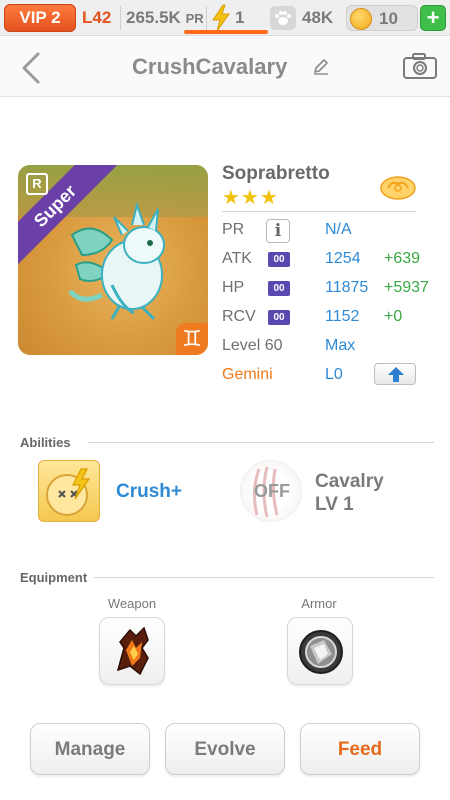  What do you see at coordinates (252, 345) in the screenshot?
I see `stat-label: Level 60` at bounding box center [252, 345].